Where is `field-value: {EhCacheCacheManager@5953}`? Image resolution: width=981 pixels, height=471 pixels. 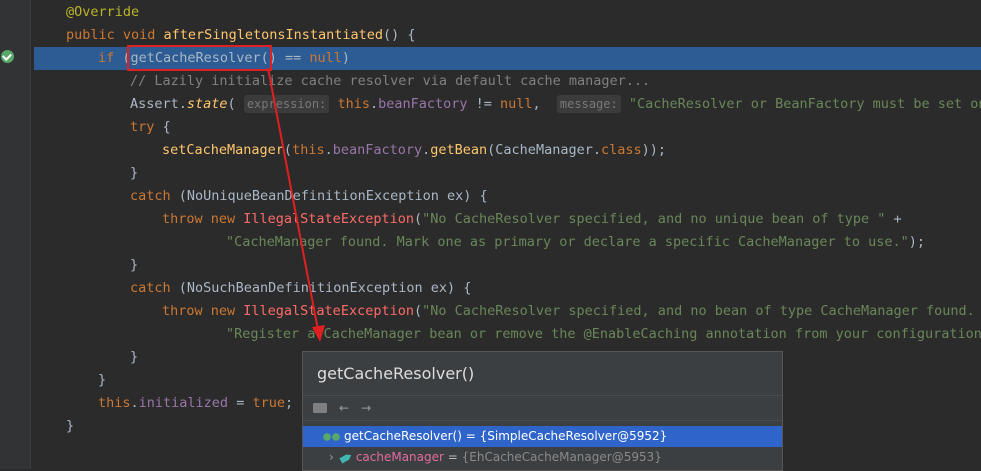
field-value: {EhCacheCacheManager@5953} is located at coordinates (561, 457).